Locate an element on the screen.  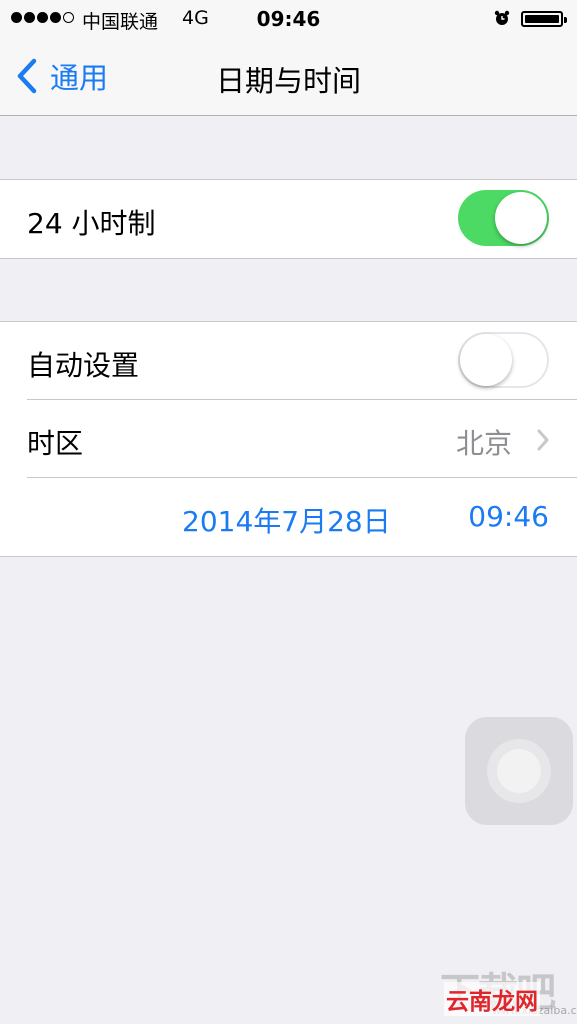
row-auto-set: 自动设置 is located at coordinates (288, 361).